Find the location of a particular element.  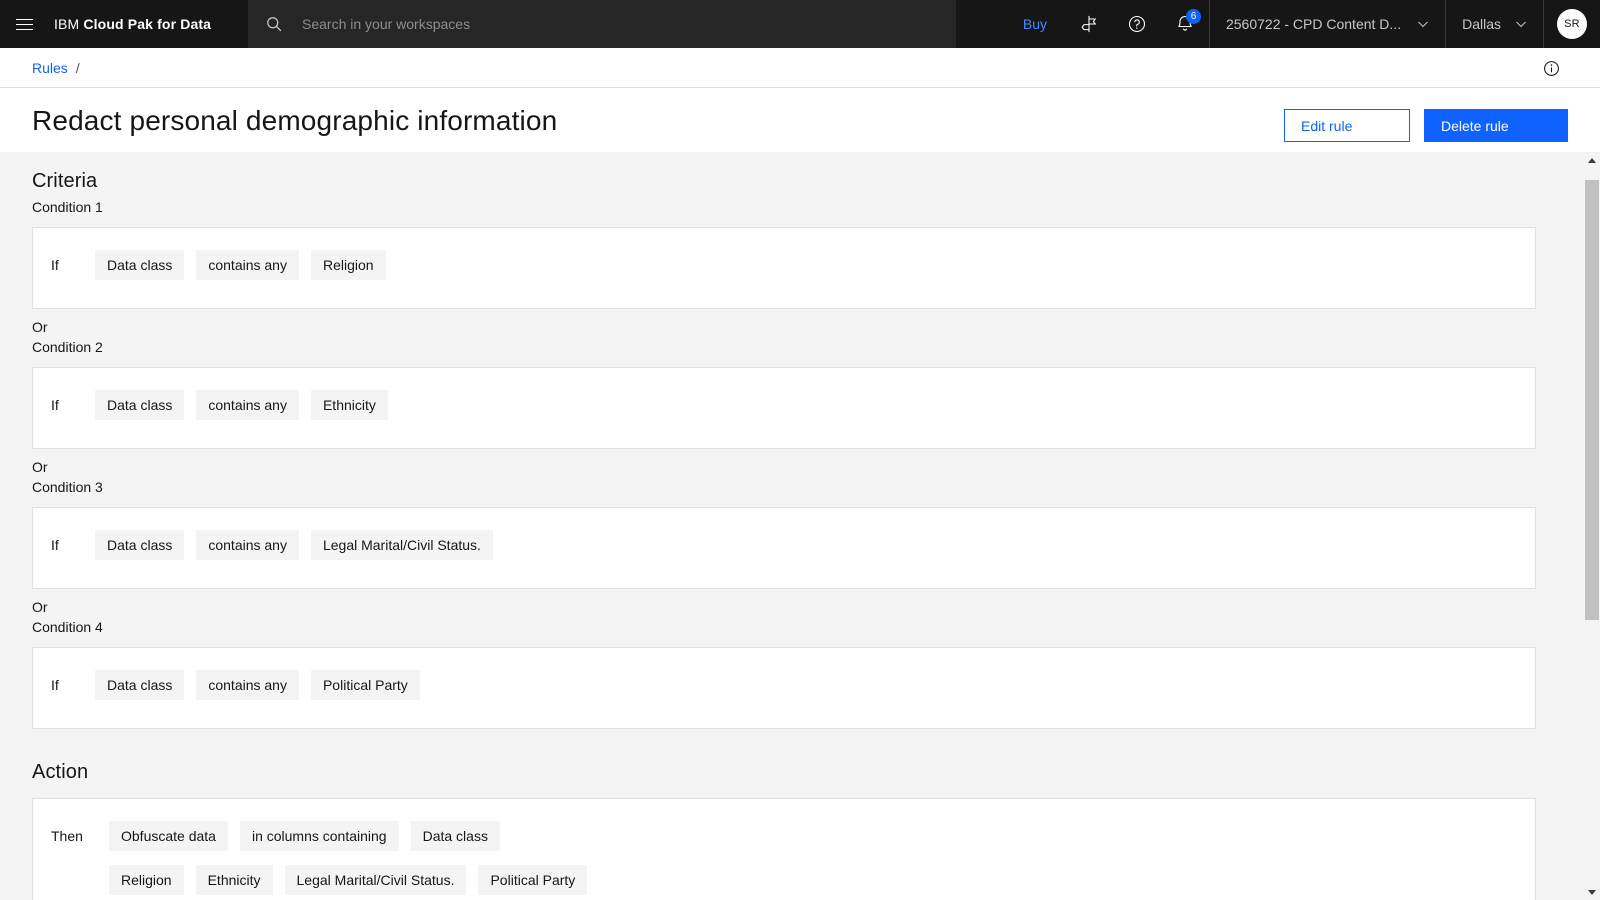

delete-rule-button: Delete rule is located at coordinates (1496, 125).